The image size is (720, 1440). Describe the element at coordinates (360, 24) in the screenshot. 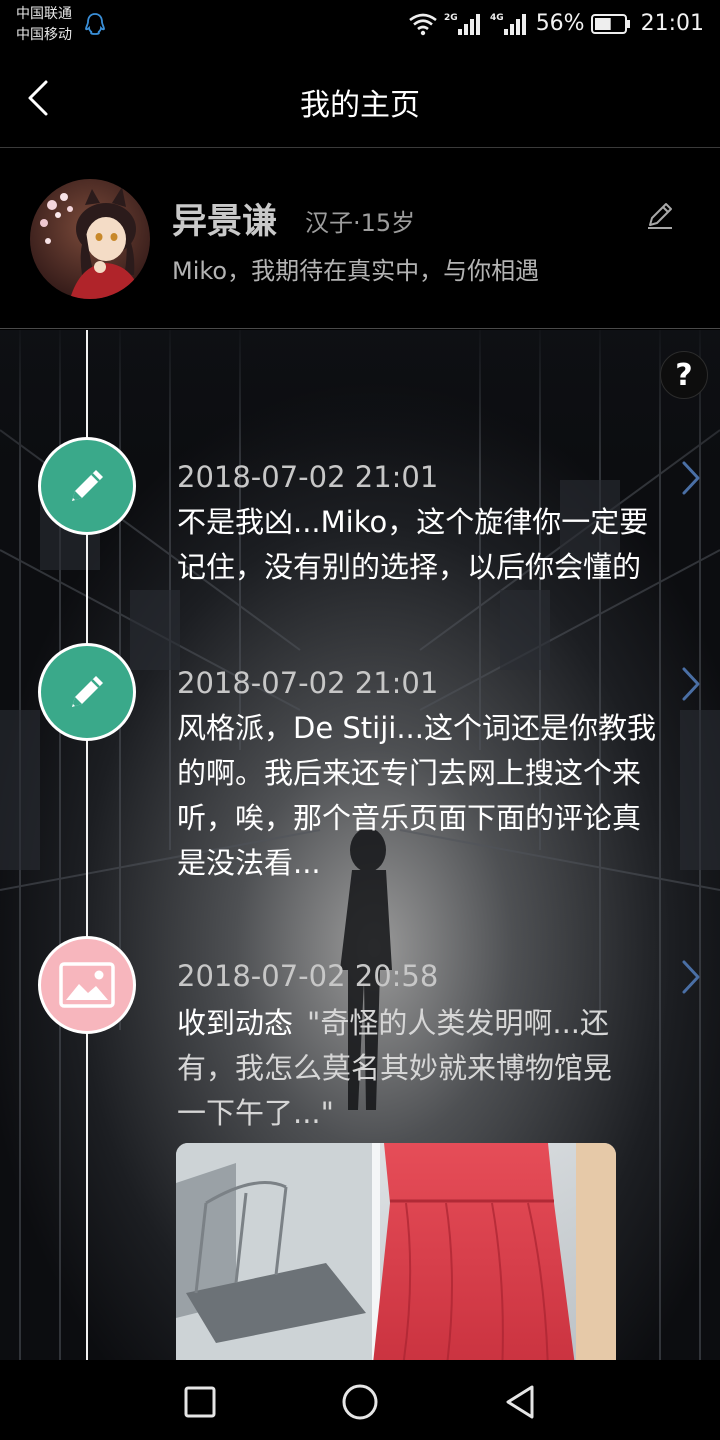

I see `status-bar: 中国联通 中国移动 2G 4G 56% 21:01` at that location.